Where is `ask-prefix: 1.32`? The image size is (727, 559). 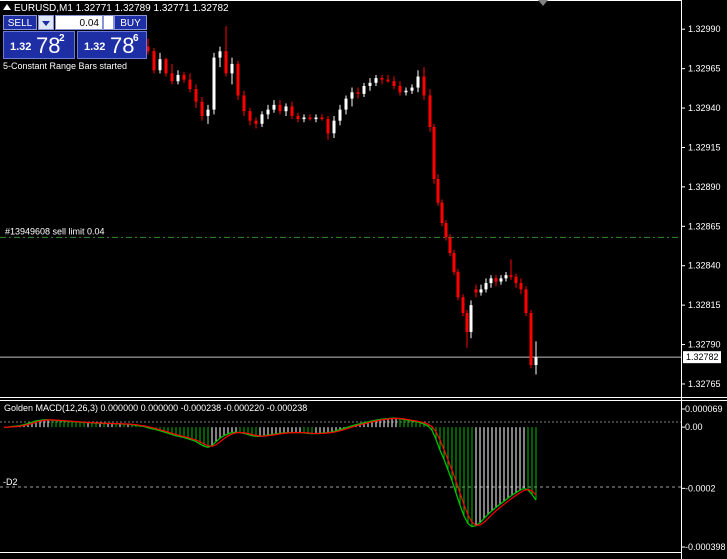 ask-prefix: 1.32 is located at coordinates (95, 47).